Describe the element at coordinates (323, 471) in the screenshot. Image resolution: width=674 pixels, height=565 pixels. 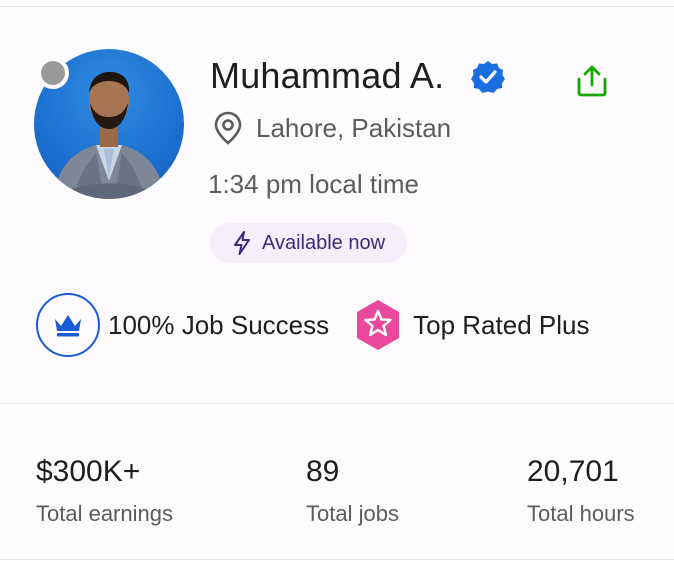
I see `stat-value: 89` at that location.